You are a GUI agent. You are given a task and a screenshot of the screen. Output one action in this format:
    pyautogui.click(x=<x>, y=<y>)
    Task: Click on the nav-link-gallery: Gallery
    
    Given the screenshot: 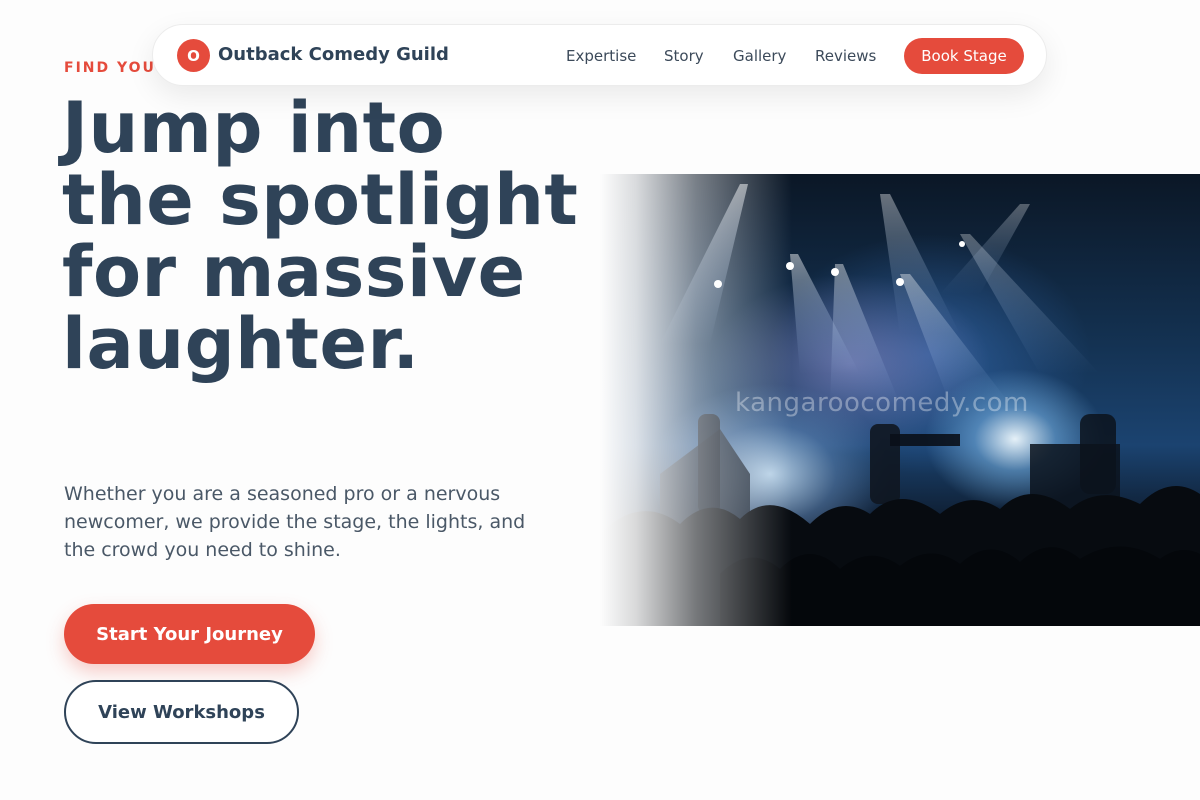 What is the action you would take?
    pyautogui.click(x=759, y=56)
    